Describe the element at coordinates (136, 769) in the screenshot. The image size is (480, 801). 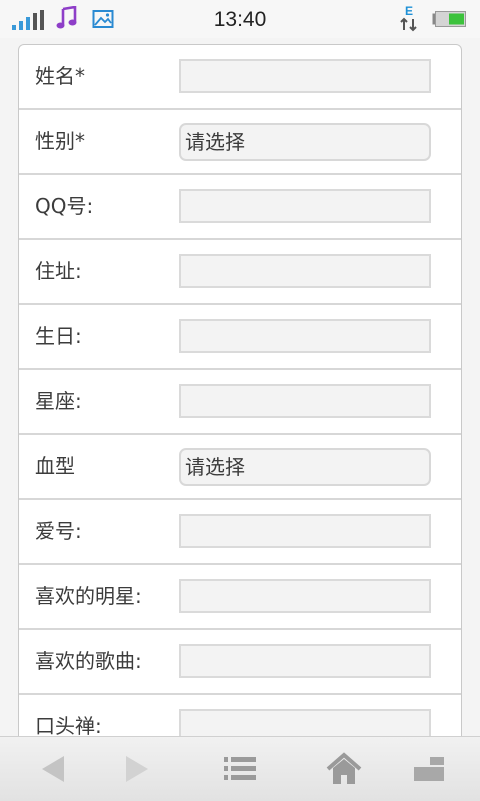
I see `forward-arrow-icon` at that location.